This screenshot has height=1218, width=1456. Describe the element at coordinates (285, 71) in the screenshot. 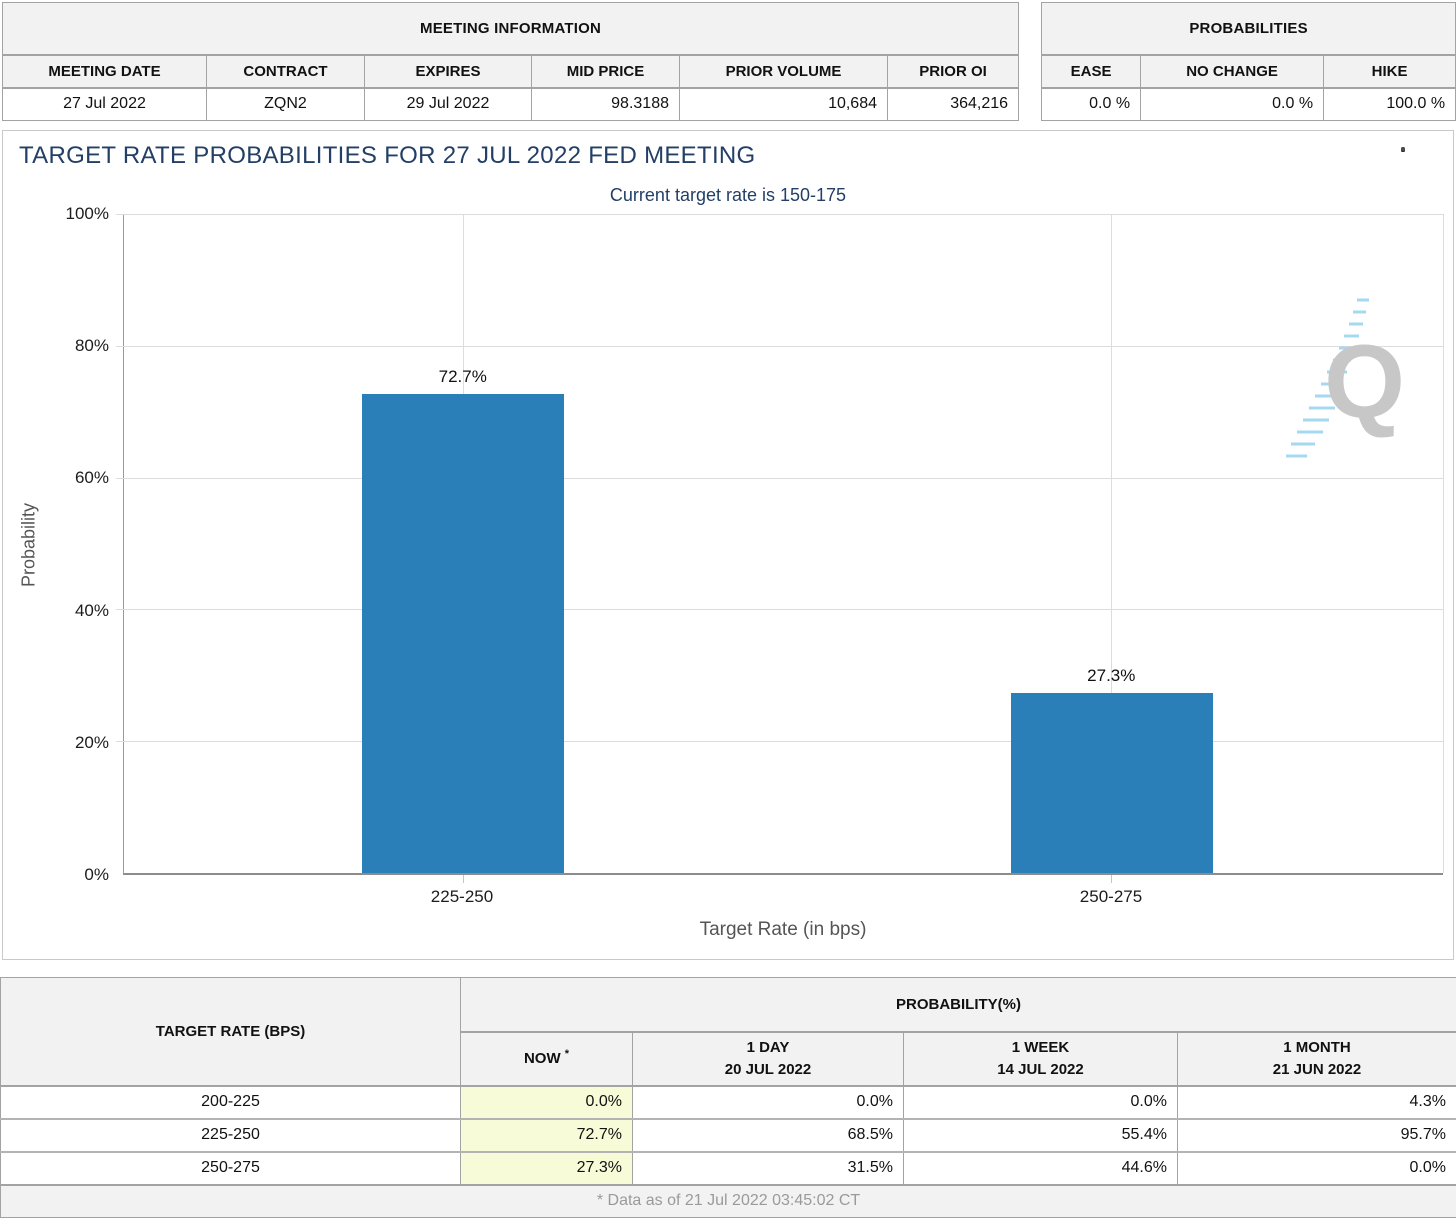

I see `contract-header: CONTRACT` at that location.